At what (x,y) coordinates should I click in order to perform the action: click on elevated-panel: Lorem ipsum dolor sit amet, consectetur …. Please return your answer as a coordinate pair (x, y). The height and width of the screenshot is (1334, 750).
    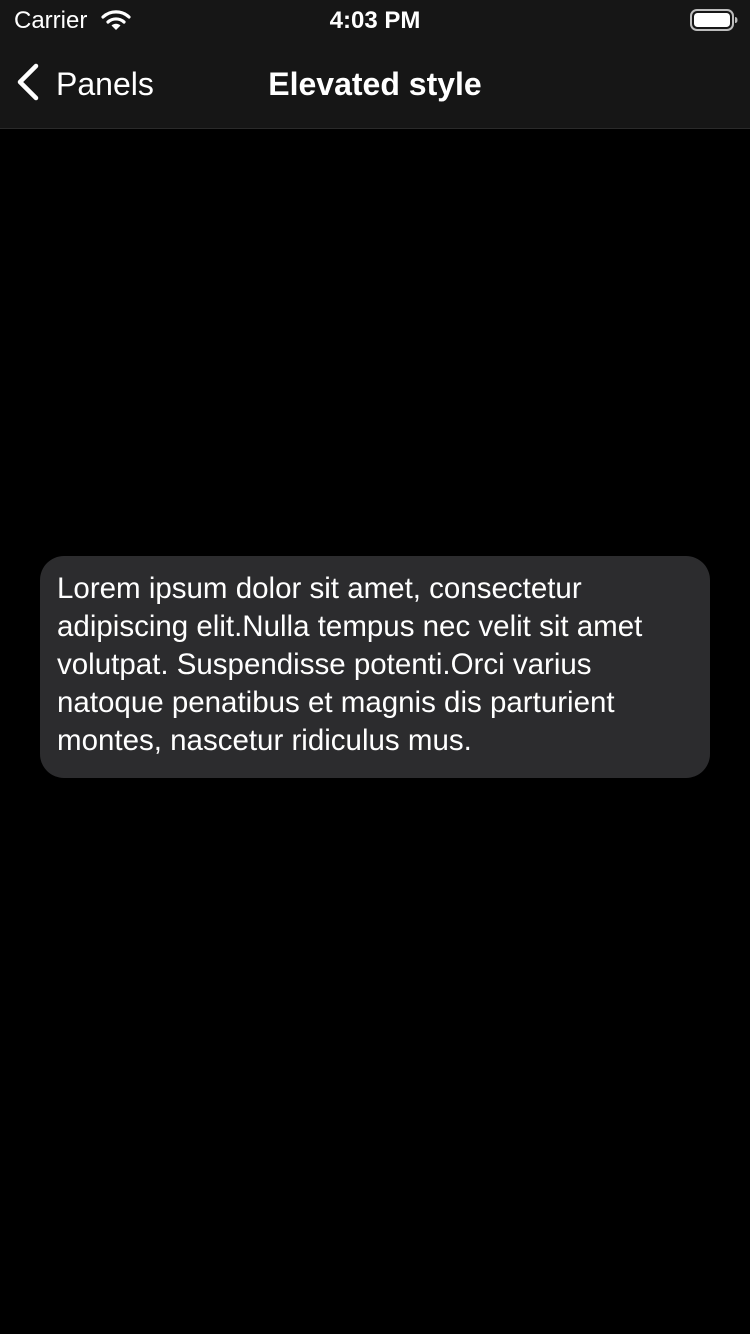
    Looking at the image, I should click on (375, 667).